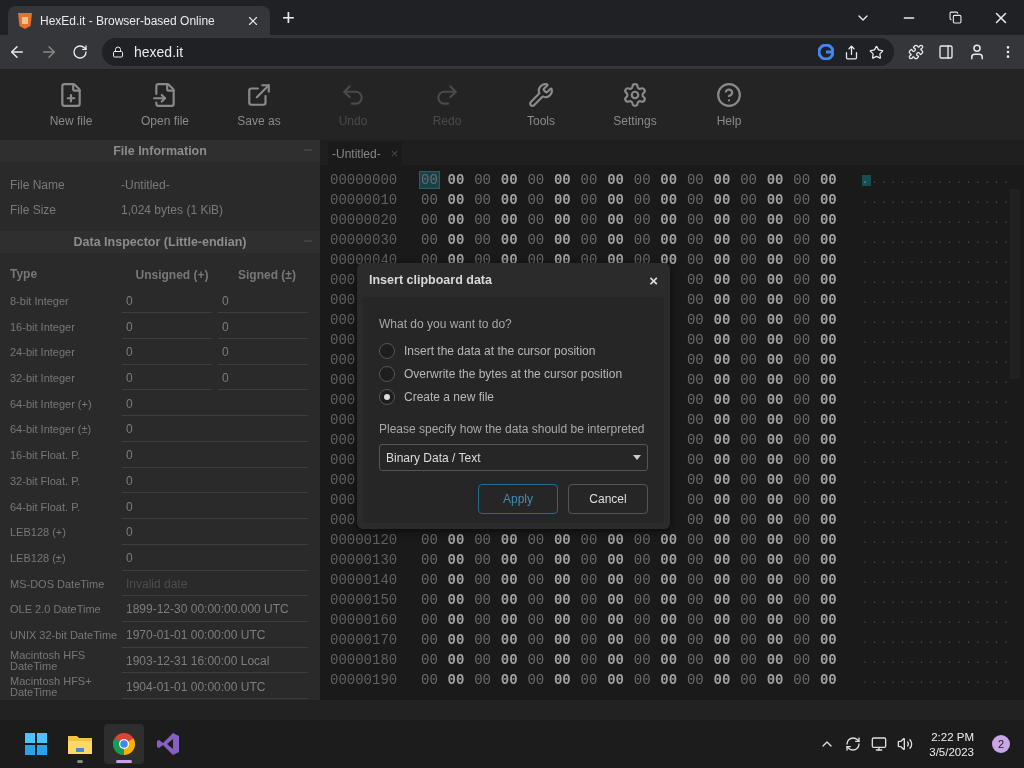 The height and width of the screenshot is (768, 1024). Describe the element at coordinates (160, 242) in the screenshot. I see `section-header: Data Inspector (Little-endian)` at that location.